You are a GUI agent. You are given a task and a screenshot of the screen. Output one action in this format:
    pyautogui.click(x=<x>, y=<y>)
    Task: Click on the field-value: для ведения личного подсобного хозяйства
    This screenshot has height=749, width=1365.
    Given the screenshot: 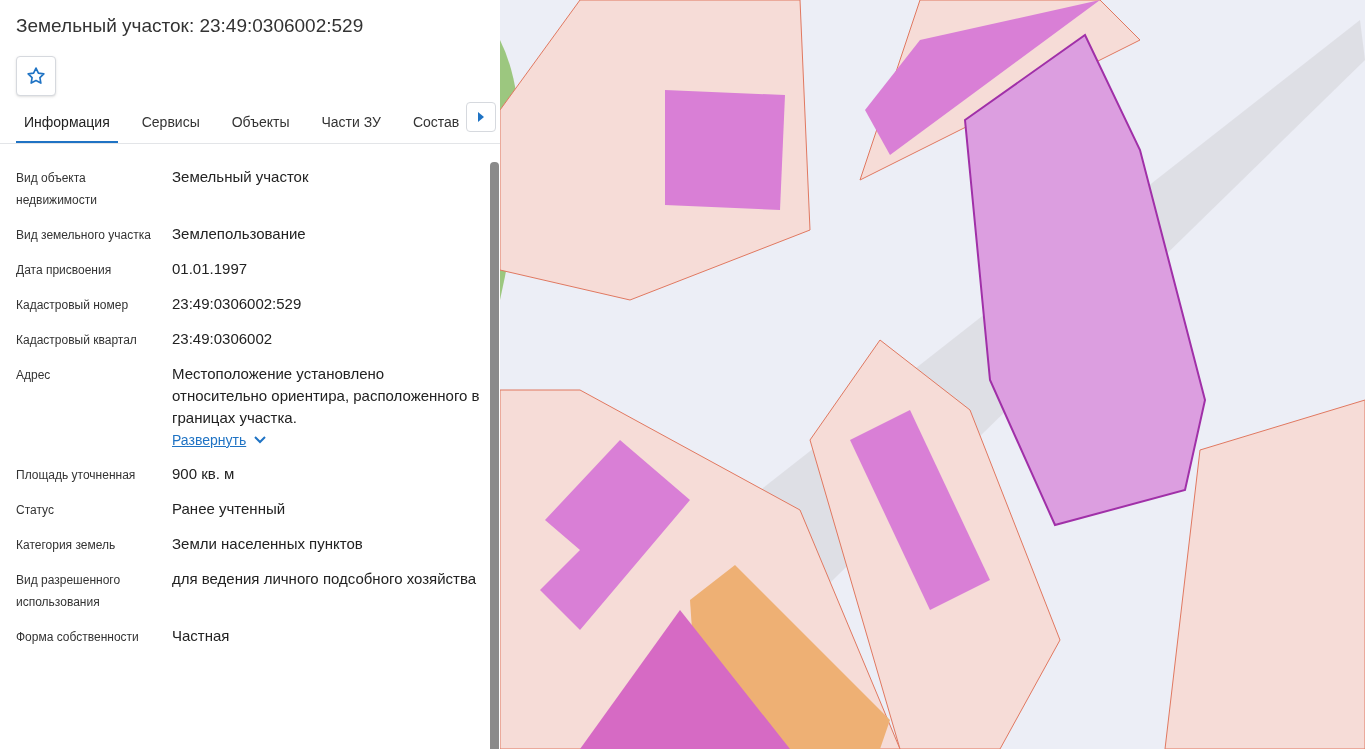 What is the action you would take?
    pyautogui.click(x=325, y=579)
    